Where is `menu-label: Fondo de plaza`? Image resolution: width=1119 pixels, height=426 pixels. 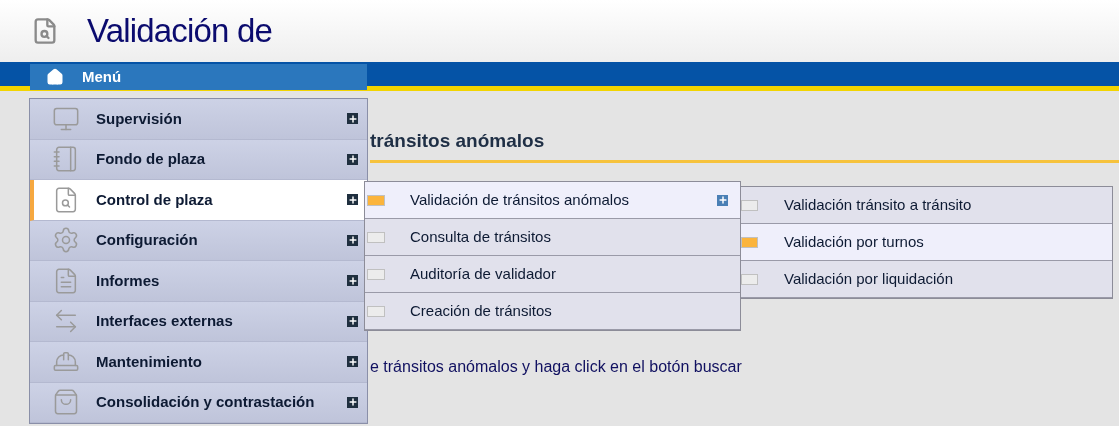
menu-label: Fondo de plaza is located at coordinates (151, 159).